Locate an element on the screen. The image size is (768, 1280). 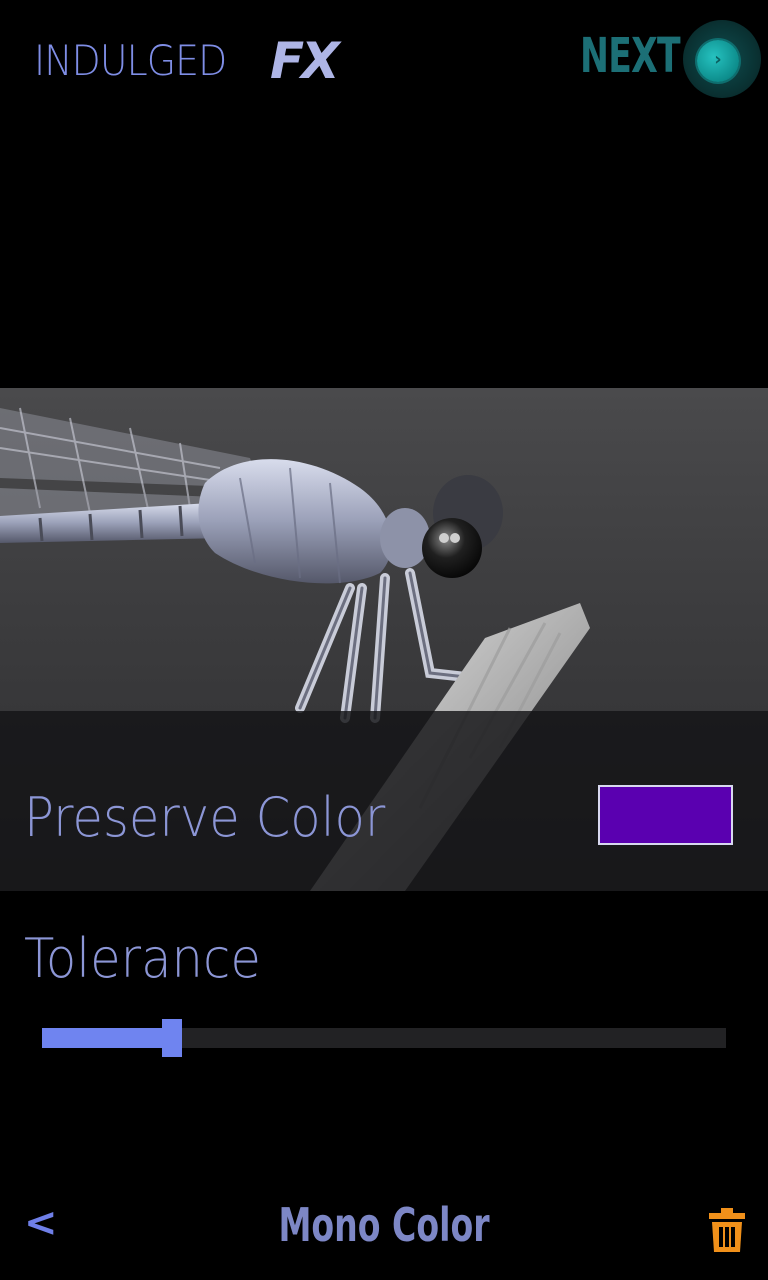
next-button-circle: › is located at coordinates (718, 61).